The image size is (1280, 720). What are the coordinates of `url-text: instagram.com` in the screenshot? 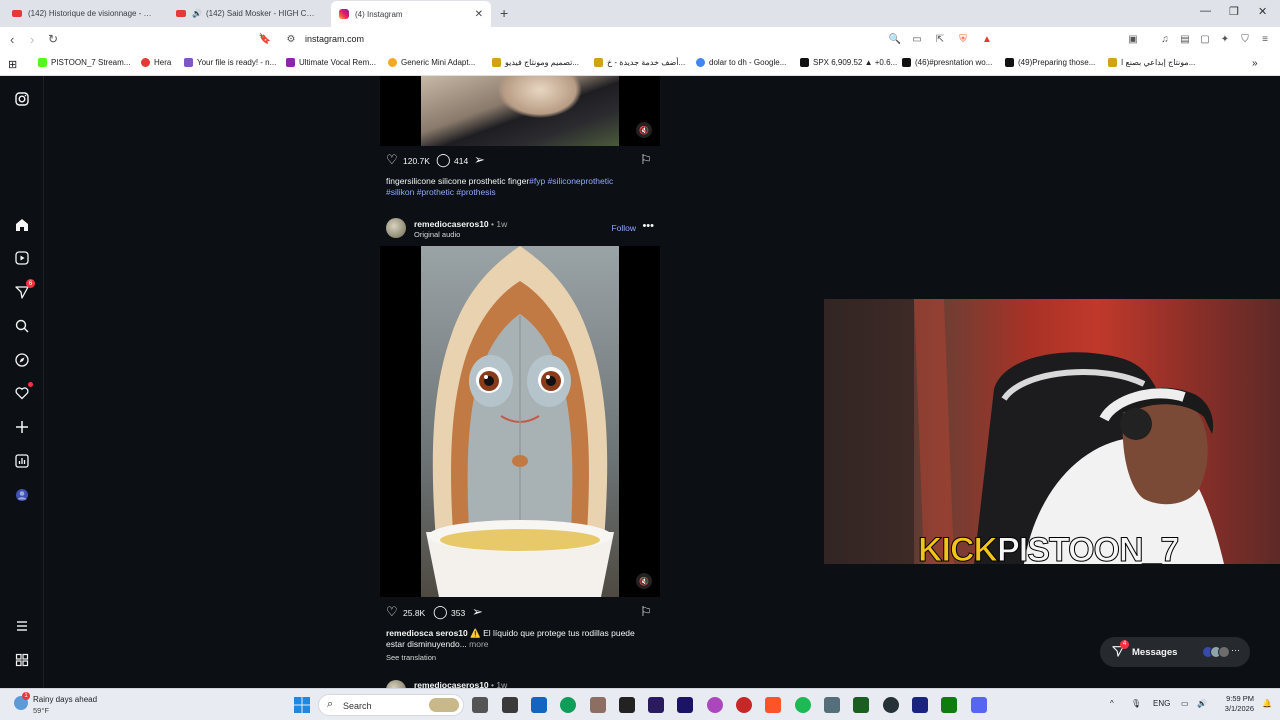 It's located at (334, 39).